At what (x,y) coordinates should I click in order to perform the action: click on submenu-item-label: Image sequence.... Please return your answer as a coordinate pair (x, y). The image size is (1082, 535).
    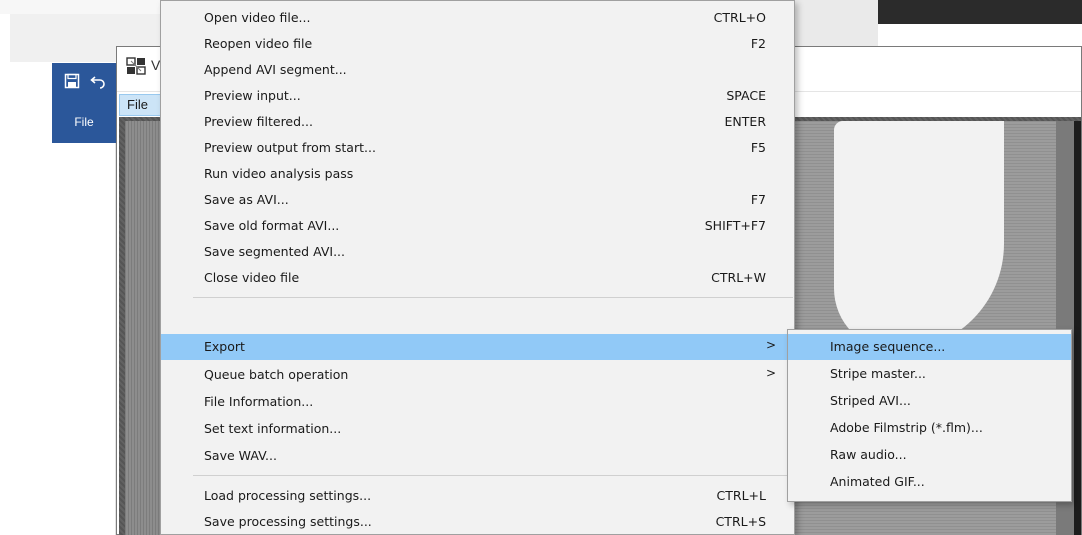
    Looking at the image, I should click on (888, 346).